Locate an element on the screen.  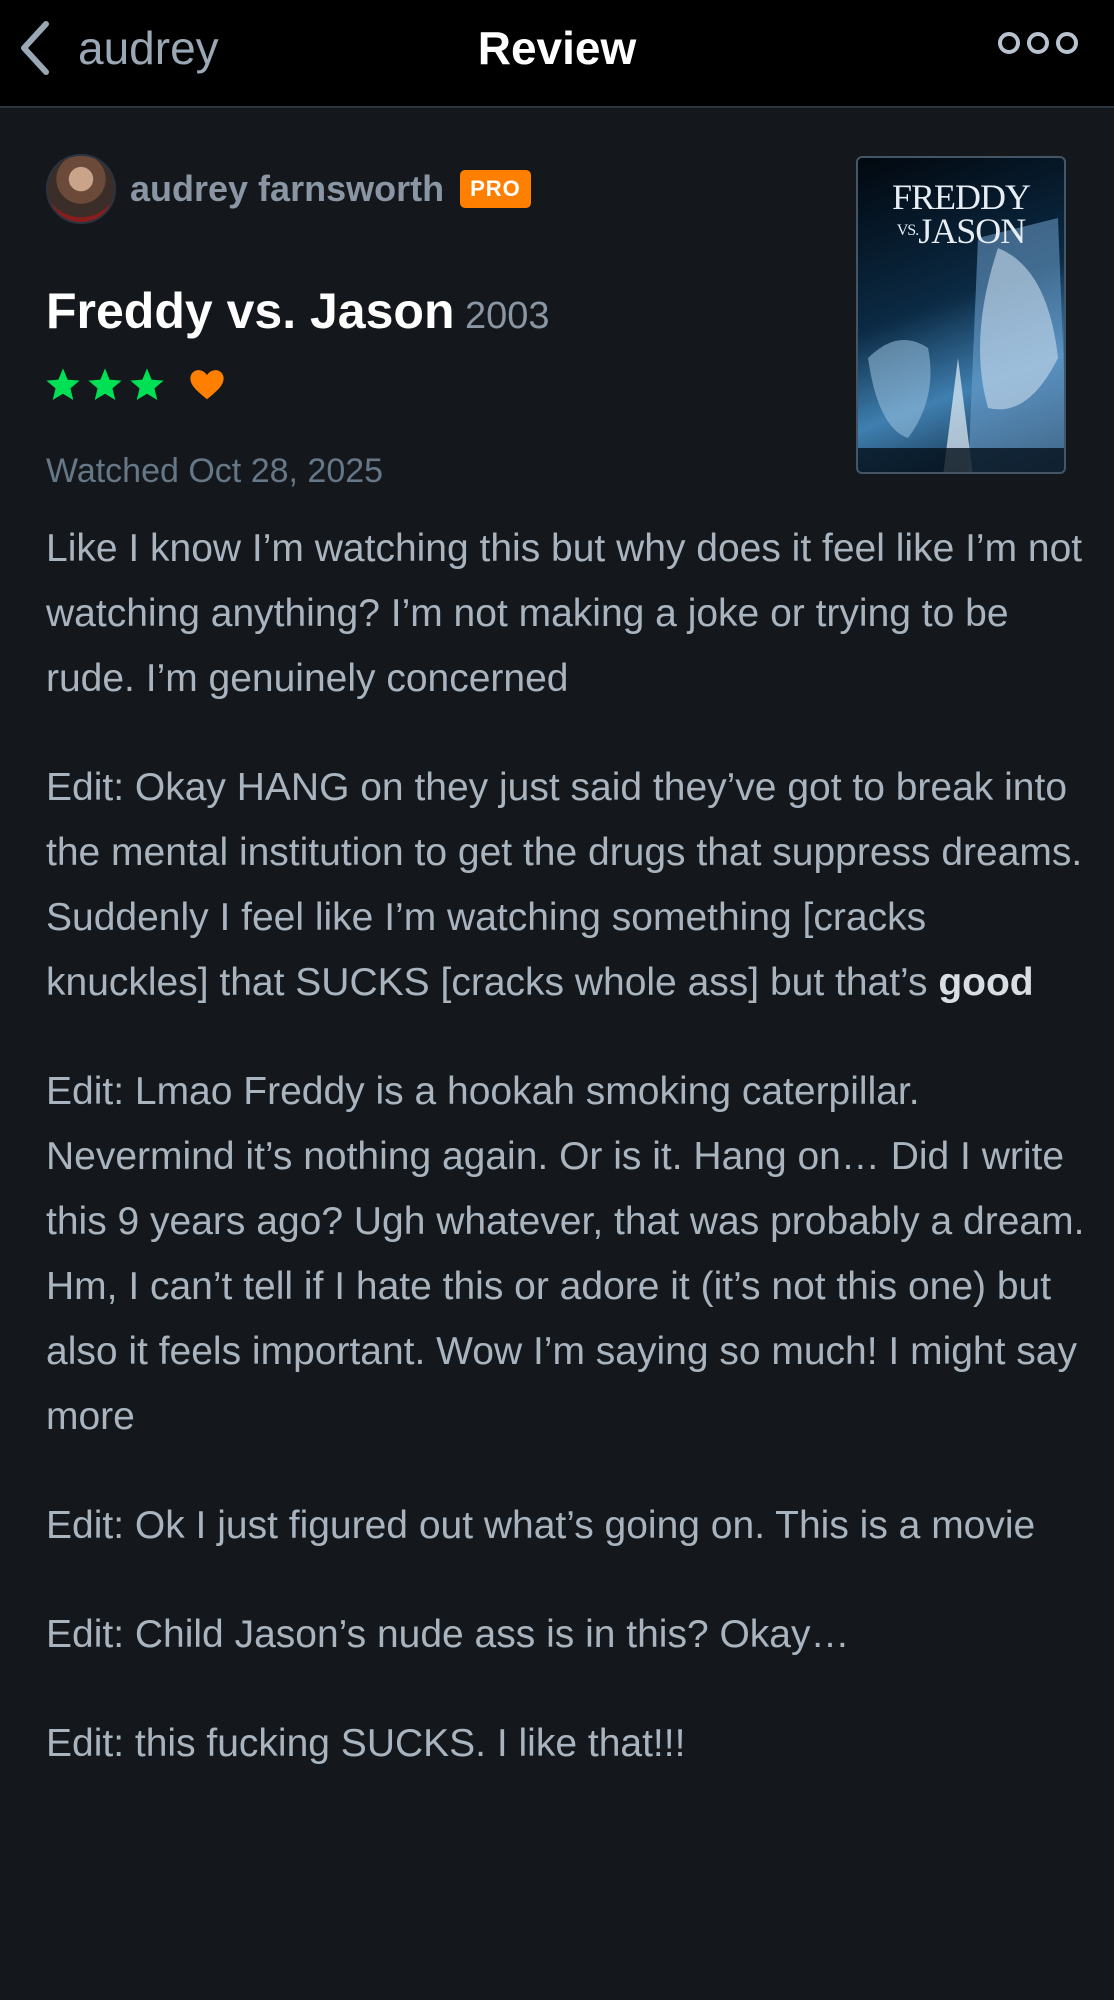
review-paragraph: Edit: this fucking SUCKS. I like that!!! is located at coordinates (366, 1743).